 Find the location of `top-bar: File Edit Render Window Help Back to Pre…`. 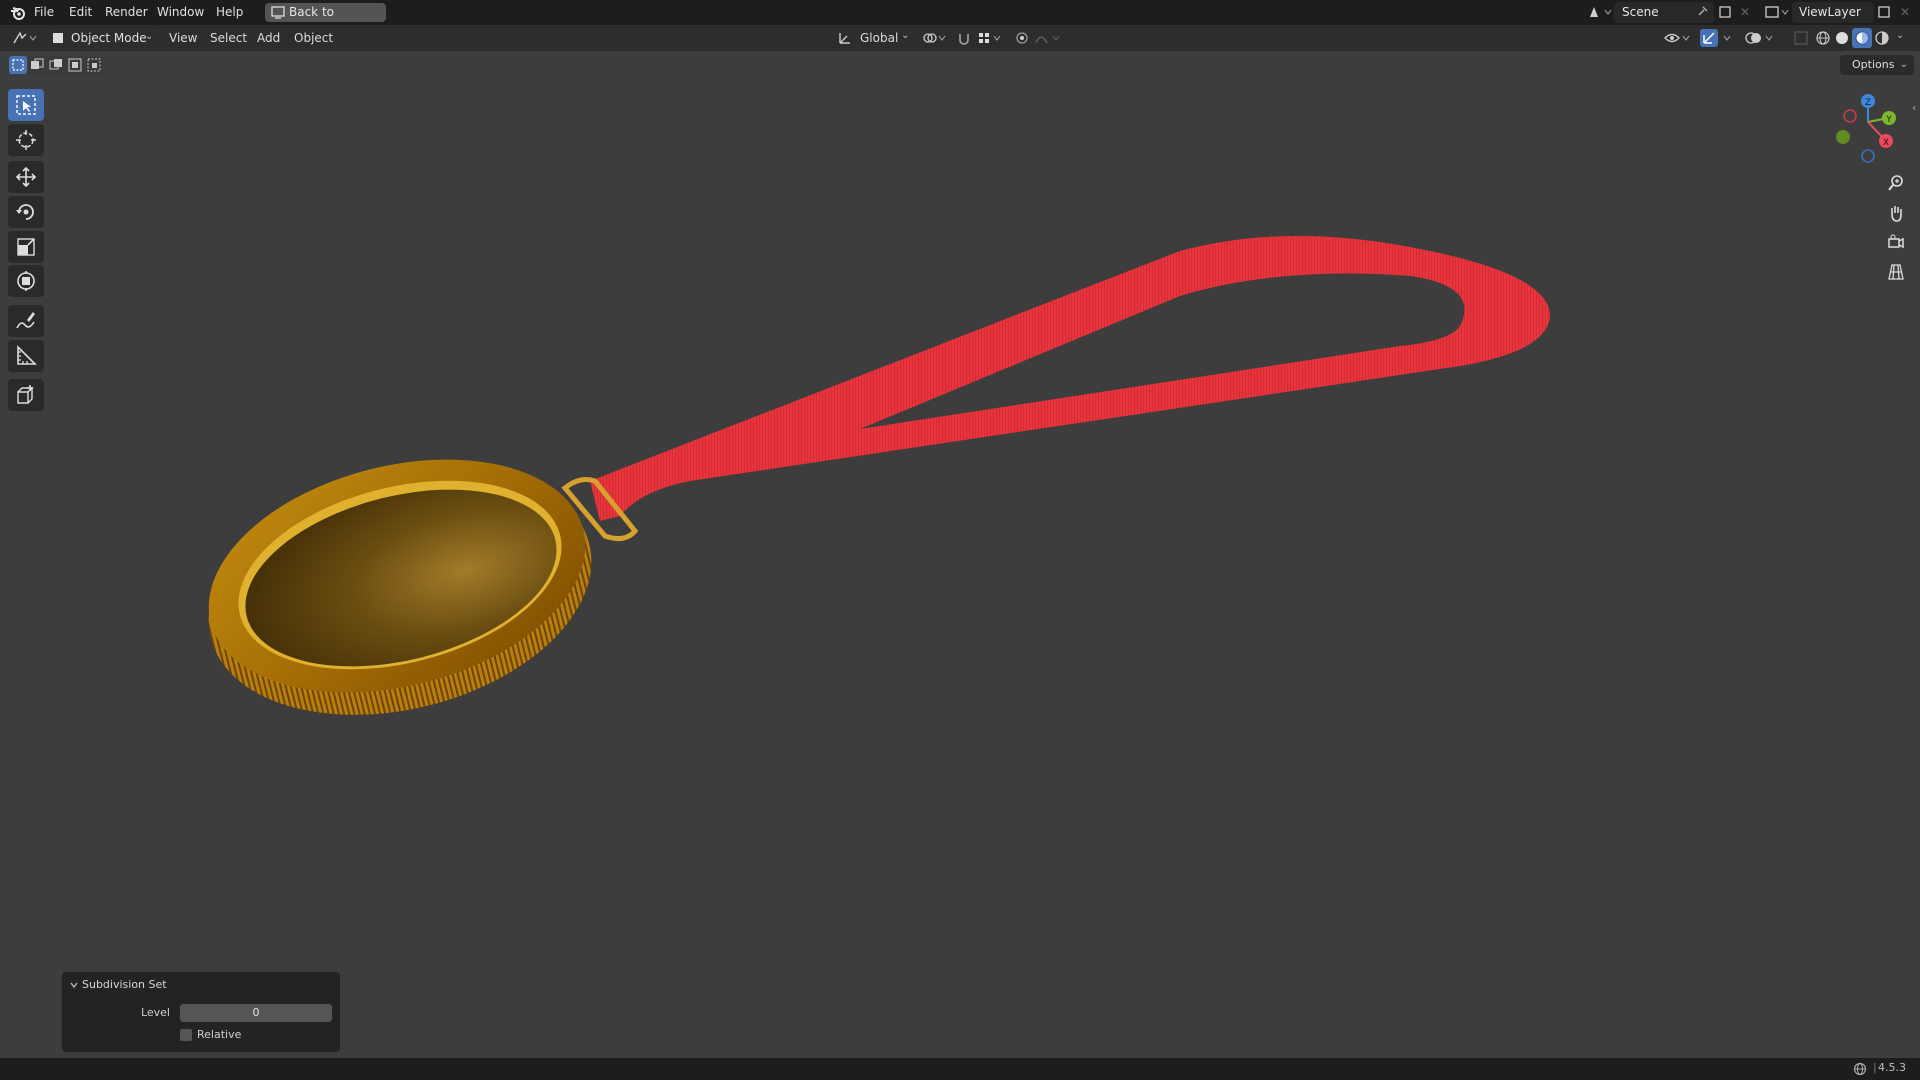

top-bar: File Edit Render Window Help Back to Pre… is located at coordinates (960, 19).